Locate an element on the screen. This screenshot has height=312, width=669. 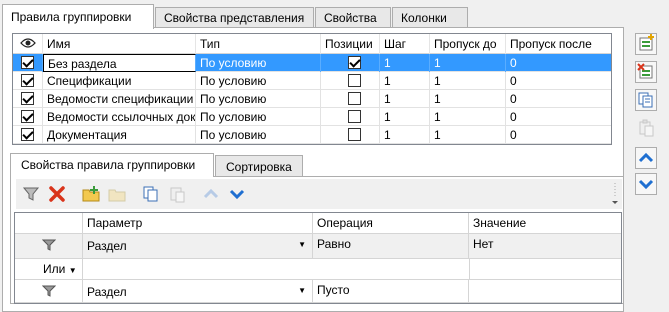
column-header-skip-after: Пропуск после is located at coordinates (558, 44).